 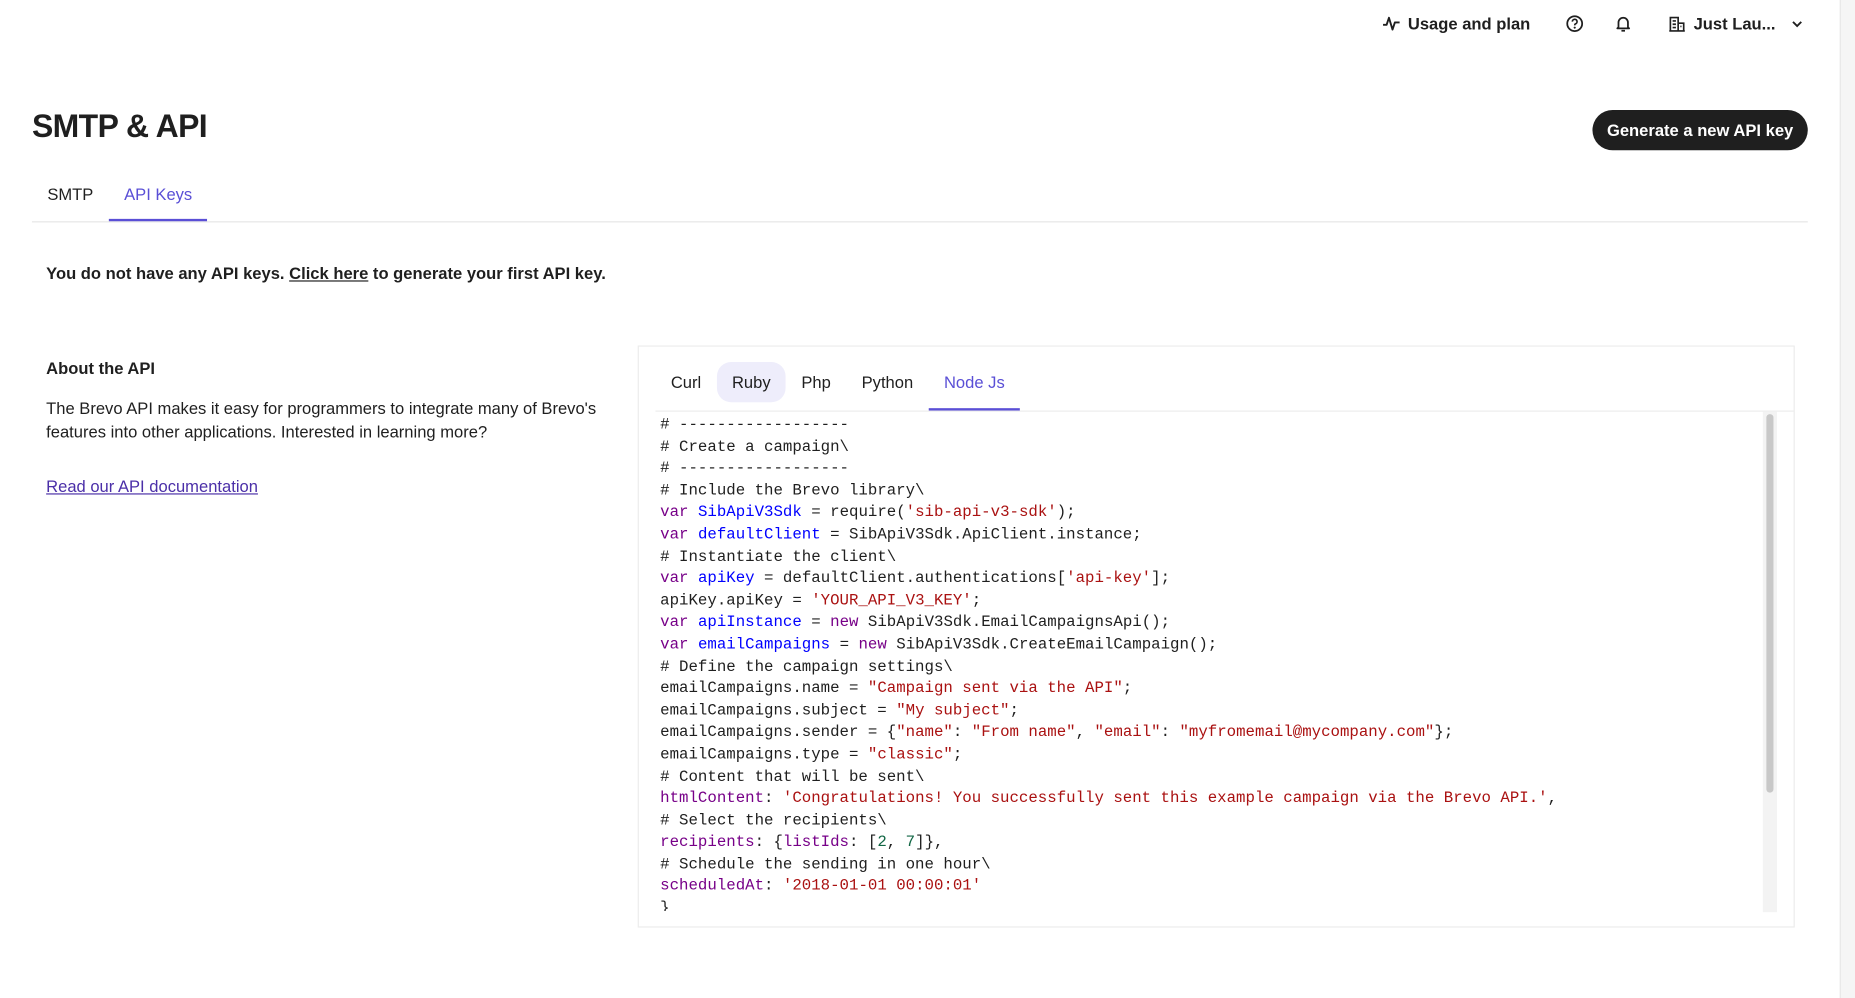 I want to click on code-token: =, so click(x=844, y=644).